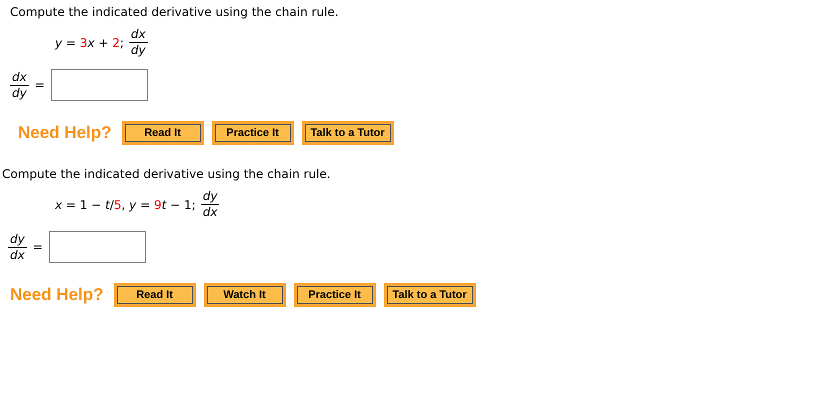  What do you see at coordinates (125, 205) in the screenshot?
I see `equation: x = 1 − t/5, y = 9t − 1;` at bounding box center [125, 205].